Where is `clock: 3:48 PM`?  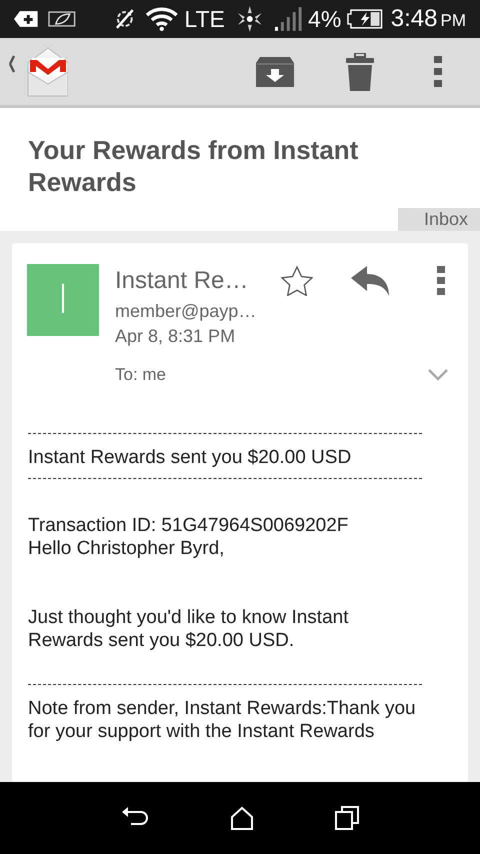 clock: 3:48 PM is located at coordinates (428, 19).